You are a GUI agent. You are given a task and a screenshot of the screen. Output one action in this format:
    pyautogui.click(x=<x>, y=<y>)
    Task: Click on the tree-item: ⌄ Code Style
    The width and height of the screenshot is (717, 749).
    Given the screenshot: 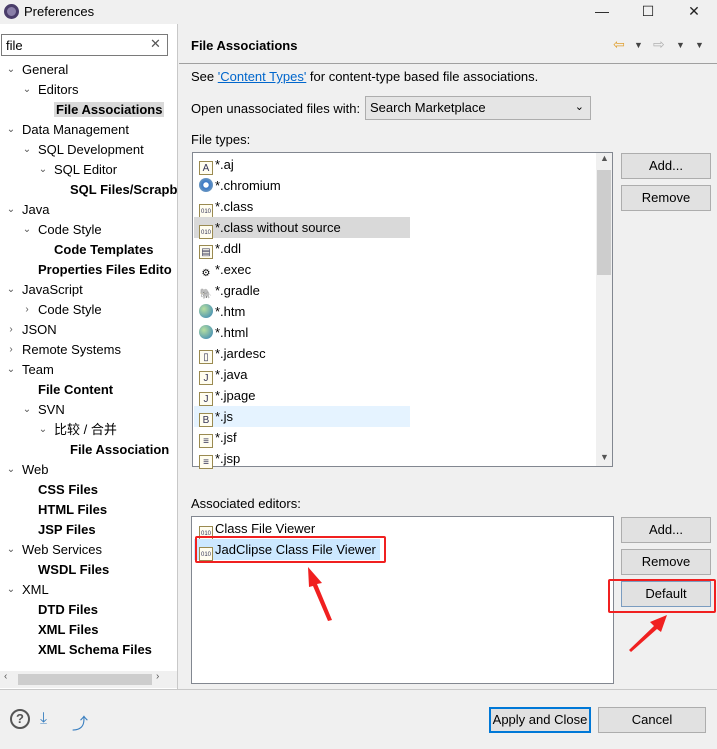 What is the action you would take?
    pyautogui.click(x=62, y=230)
    